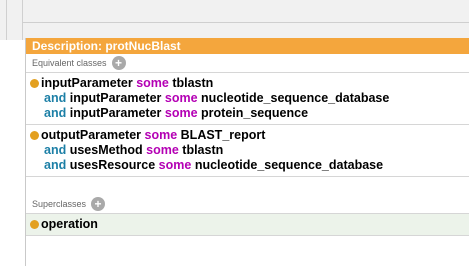 This screenshot has height=266, width=469. I want to click on property: usesMethod, so click(106, 150).